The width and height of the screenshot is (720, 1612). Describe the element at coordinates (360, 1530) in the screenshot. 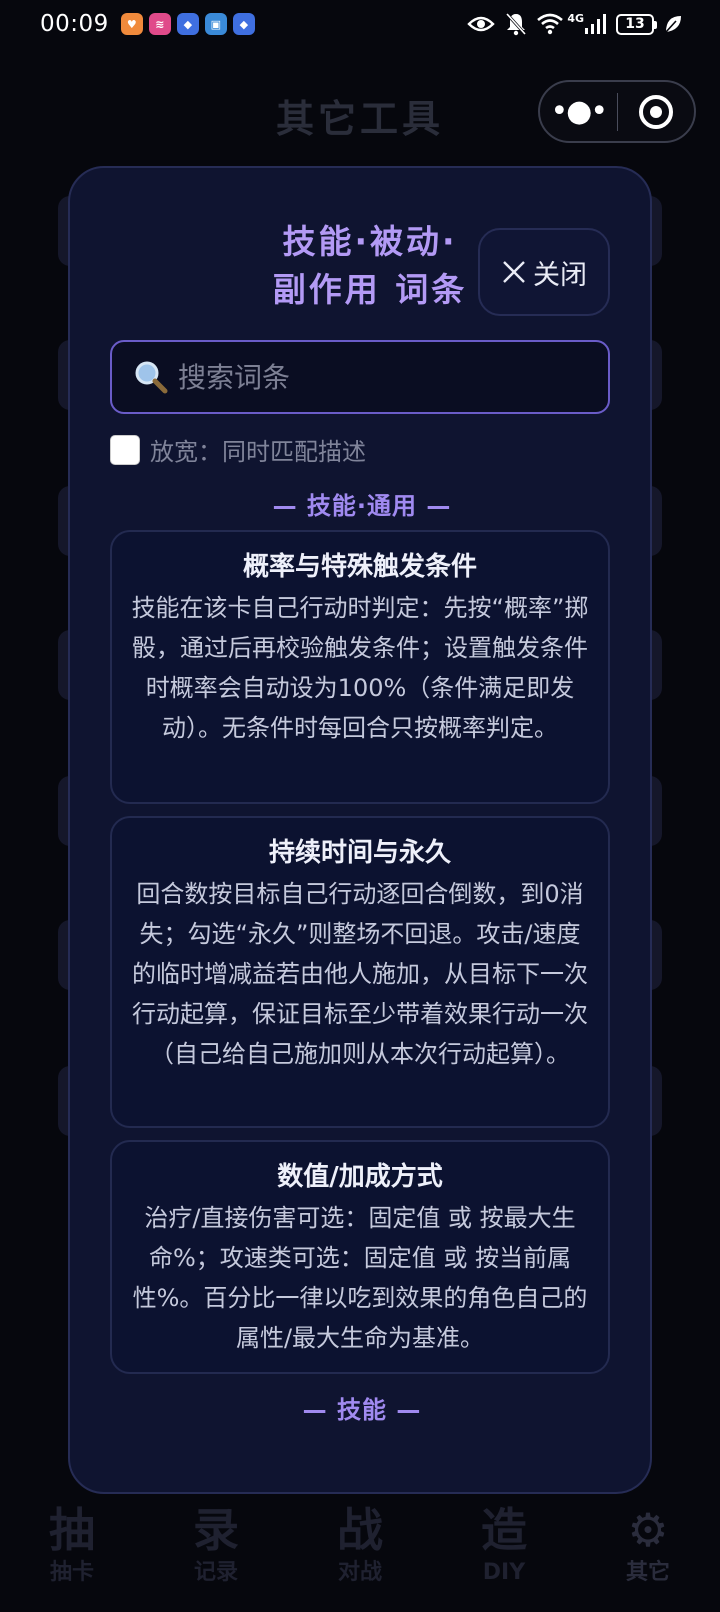

I see `battle-icon: 战` at that location.